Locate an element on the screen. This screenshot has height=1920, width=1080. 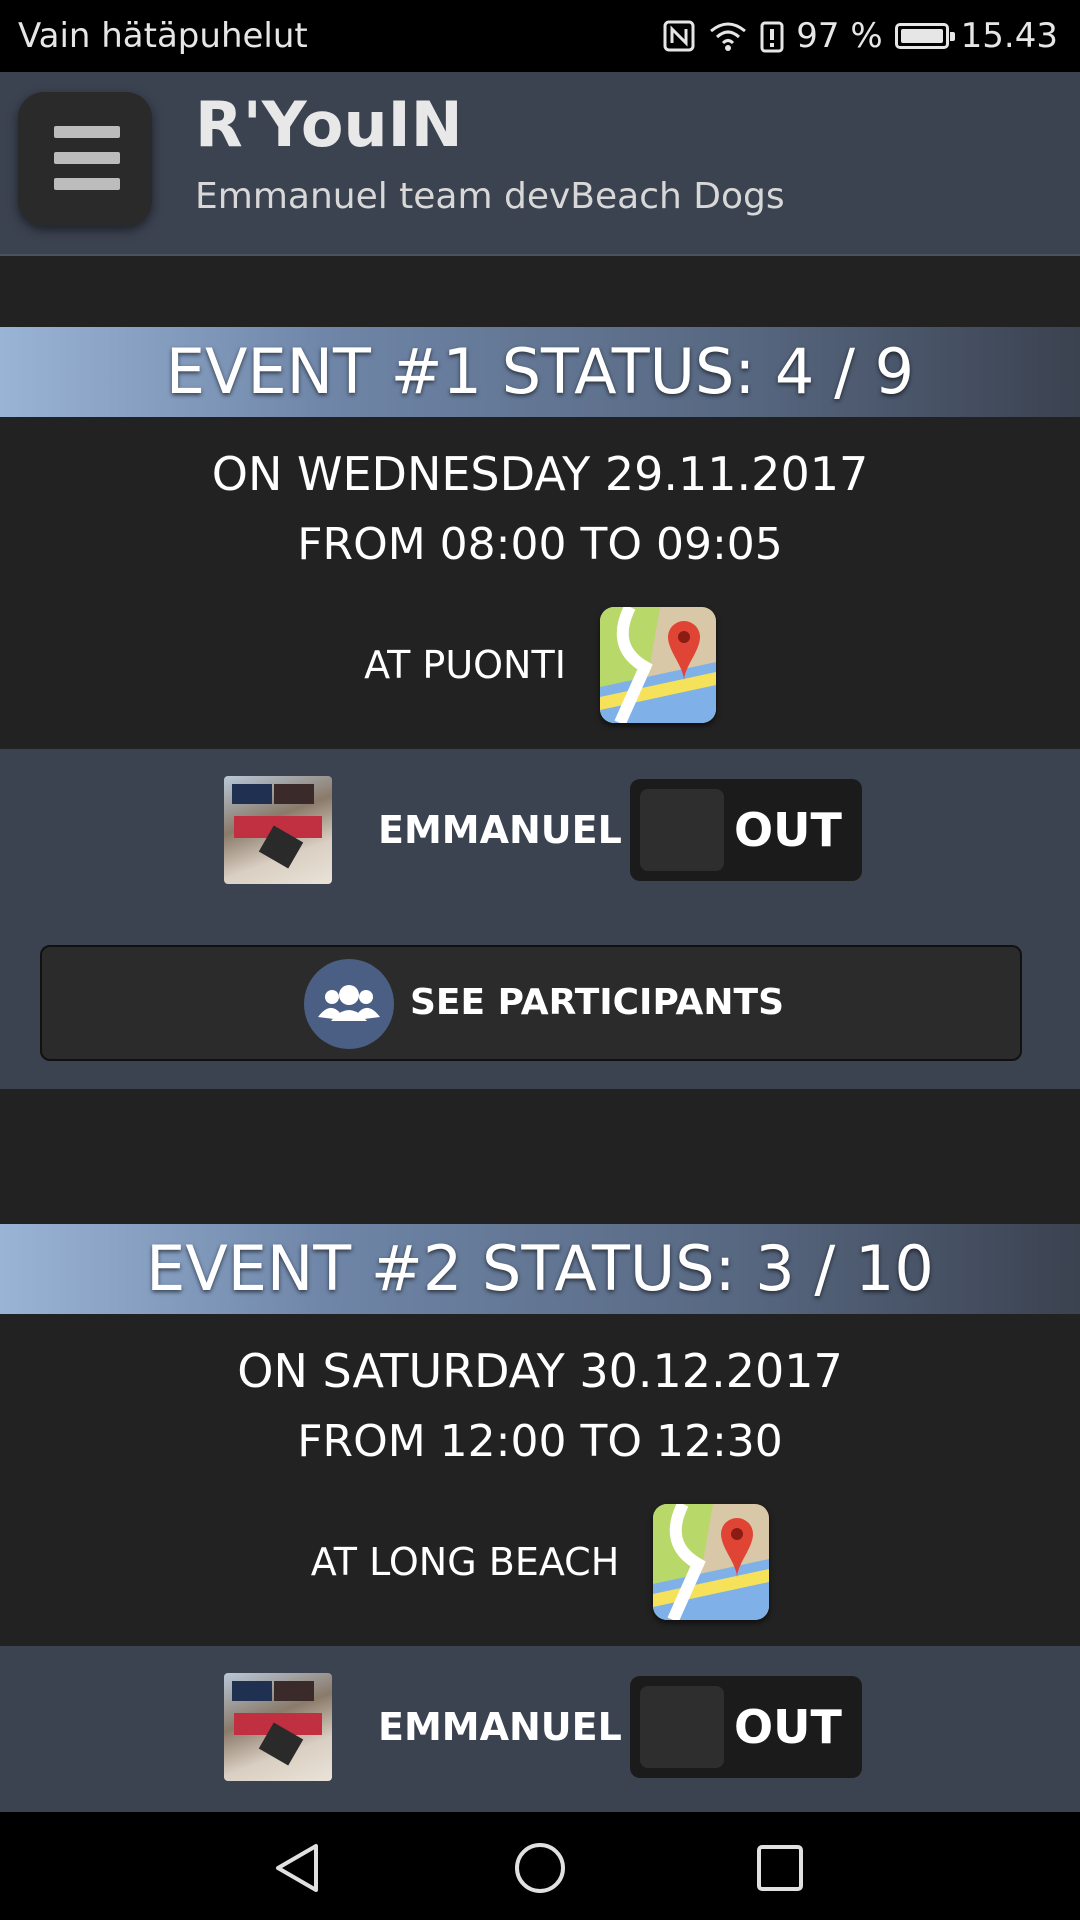
navigation-bar is located at coordinates (540, 1866).